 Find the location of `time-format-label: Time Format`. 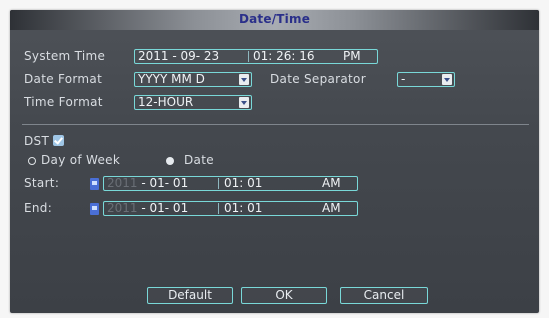

time-format-label: Time Format is located at coordinates (63, 102).